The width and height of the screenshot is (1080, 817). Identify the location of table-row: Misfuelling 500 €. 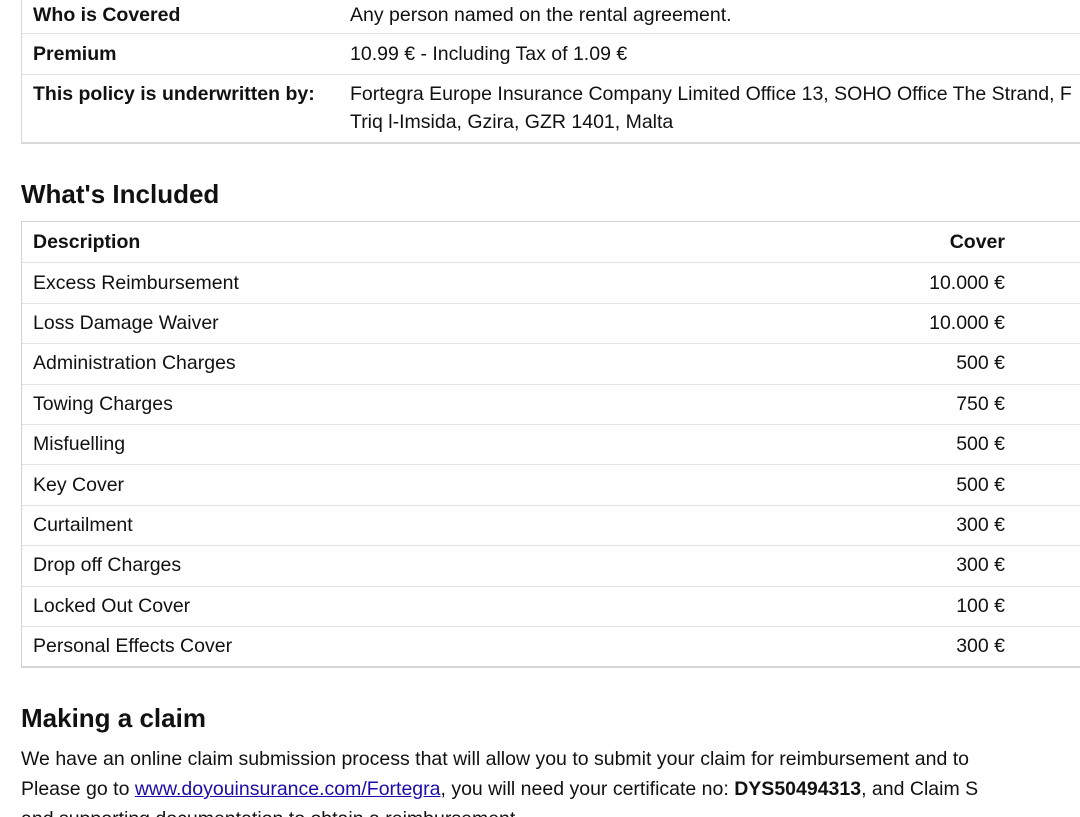
(551, 443).